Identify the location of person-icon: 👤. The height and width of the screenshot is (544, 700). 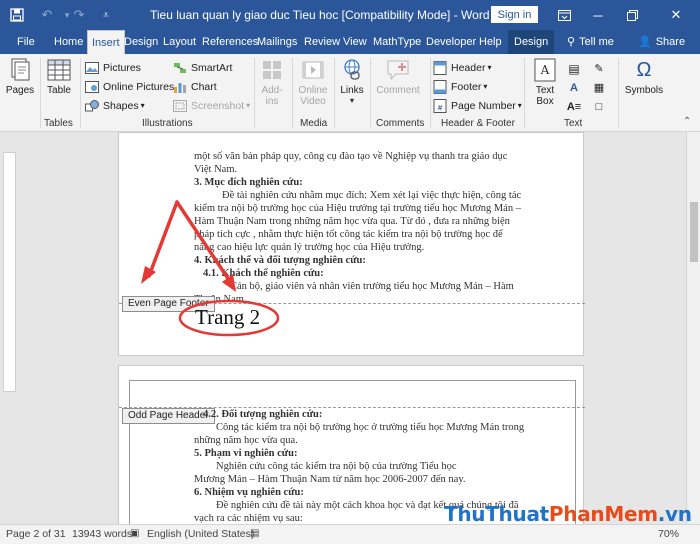
(645, 42).